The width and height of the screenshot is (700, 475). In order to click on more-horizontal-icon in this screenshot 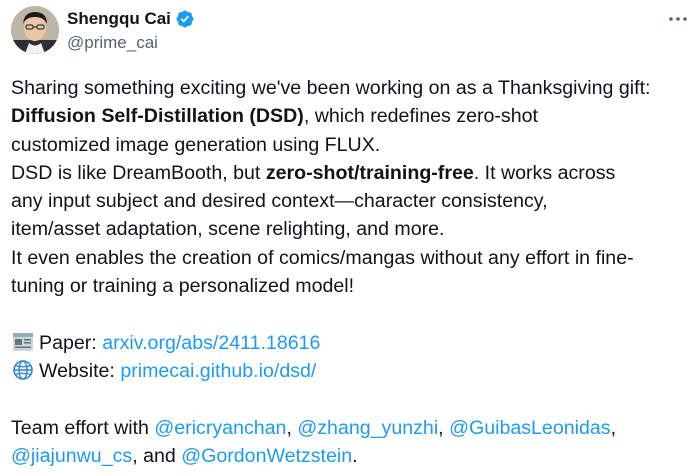, I will do `click(678, 19)`.